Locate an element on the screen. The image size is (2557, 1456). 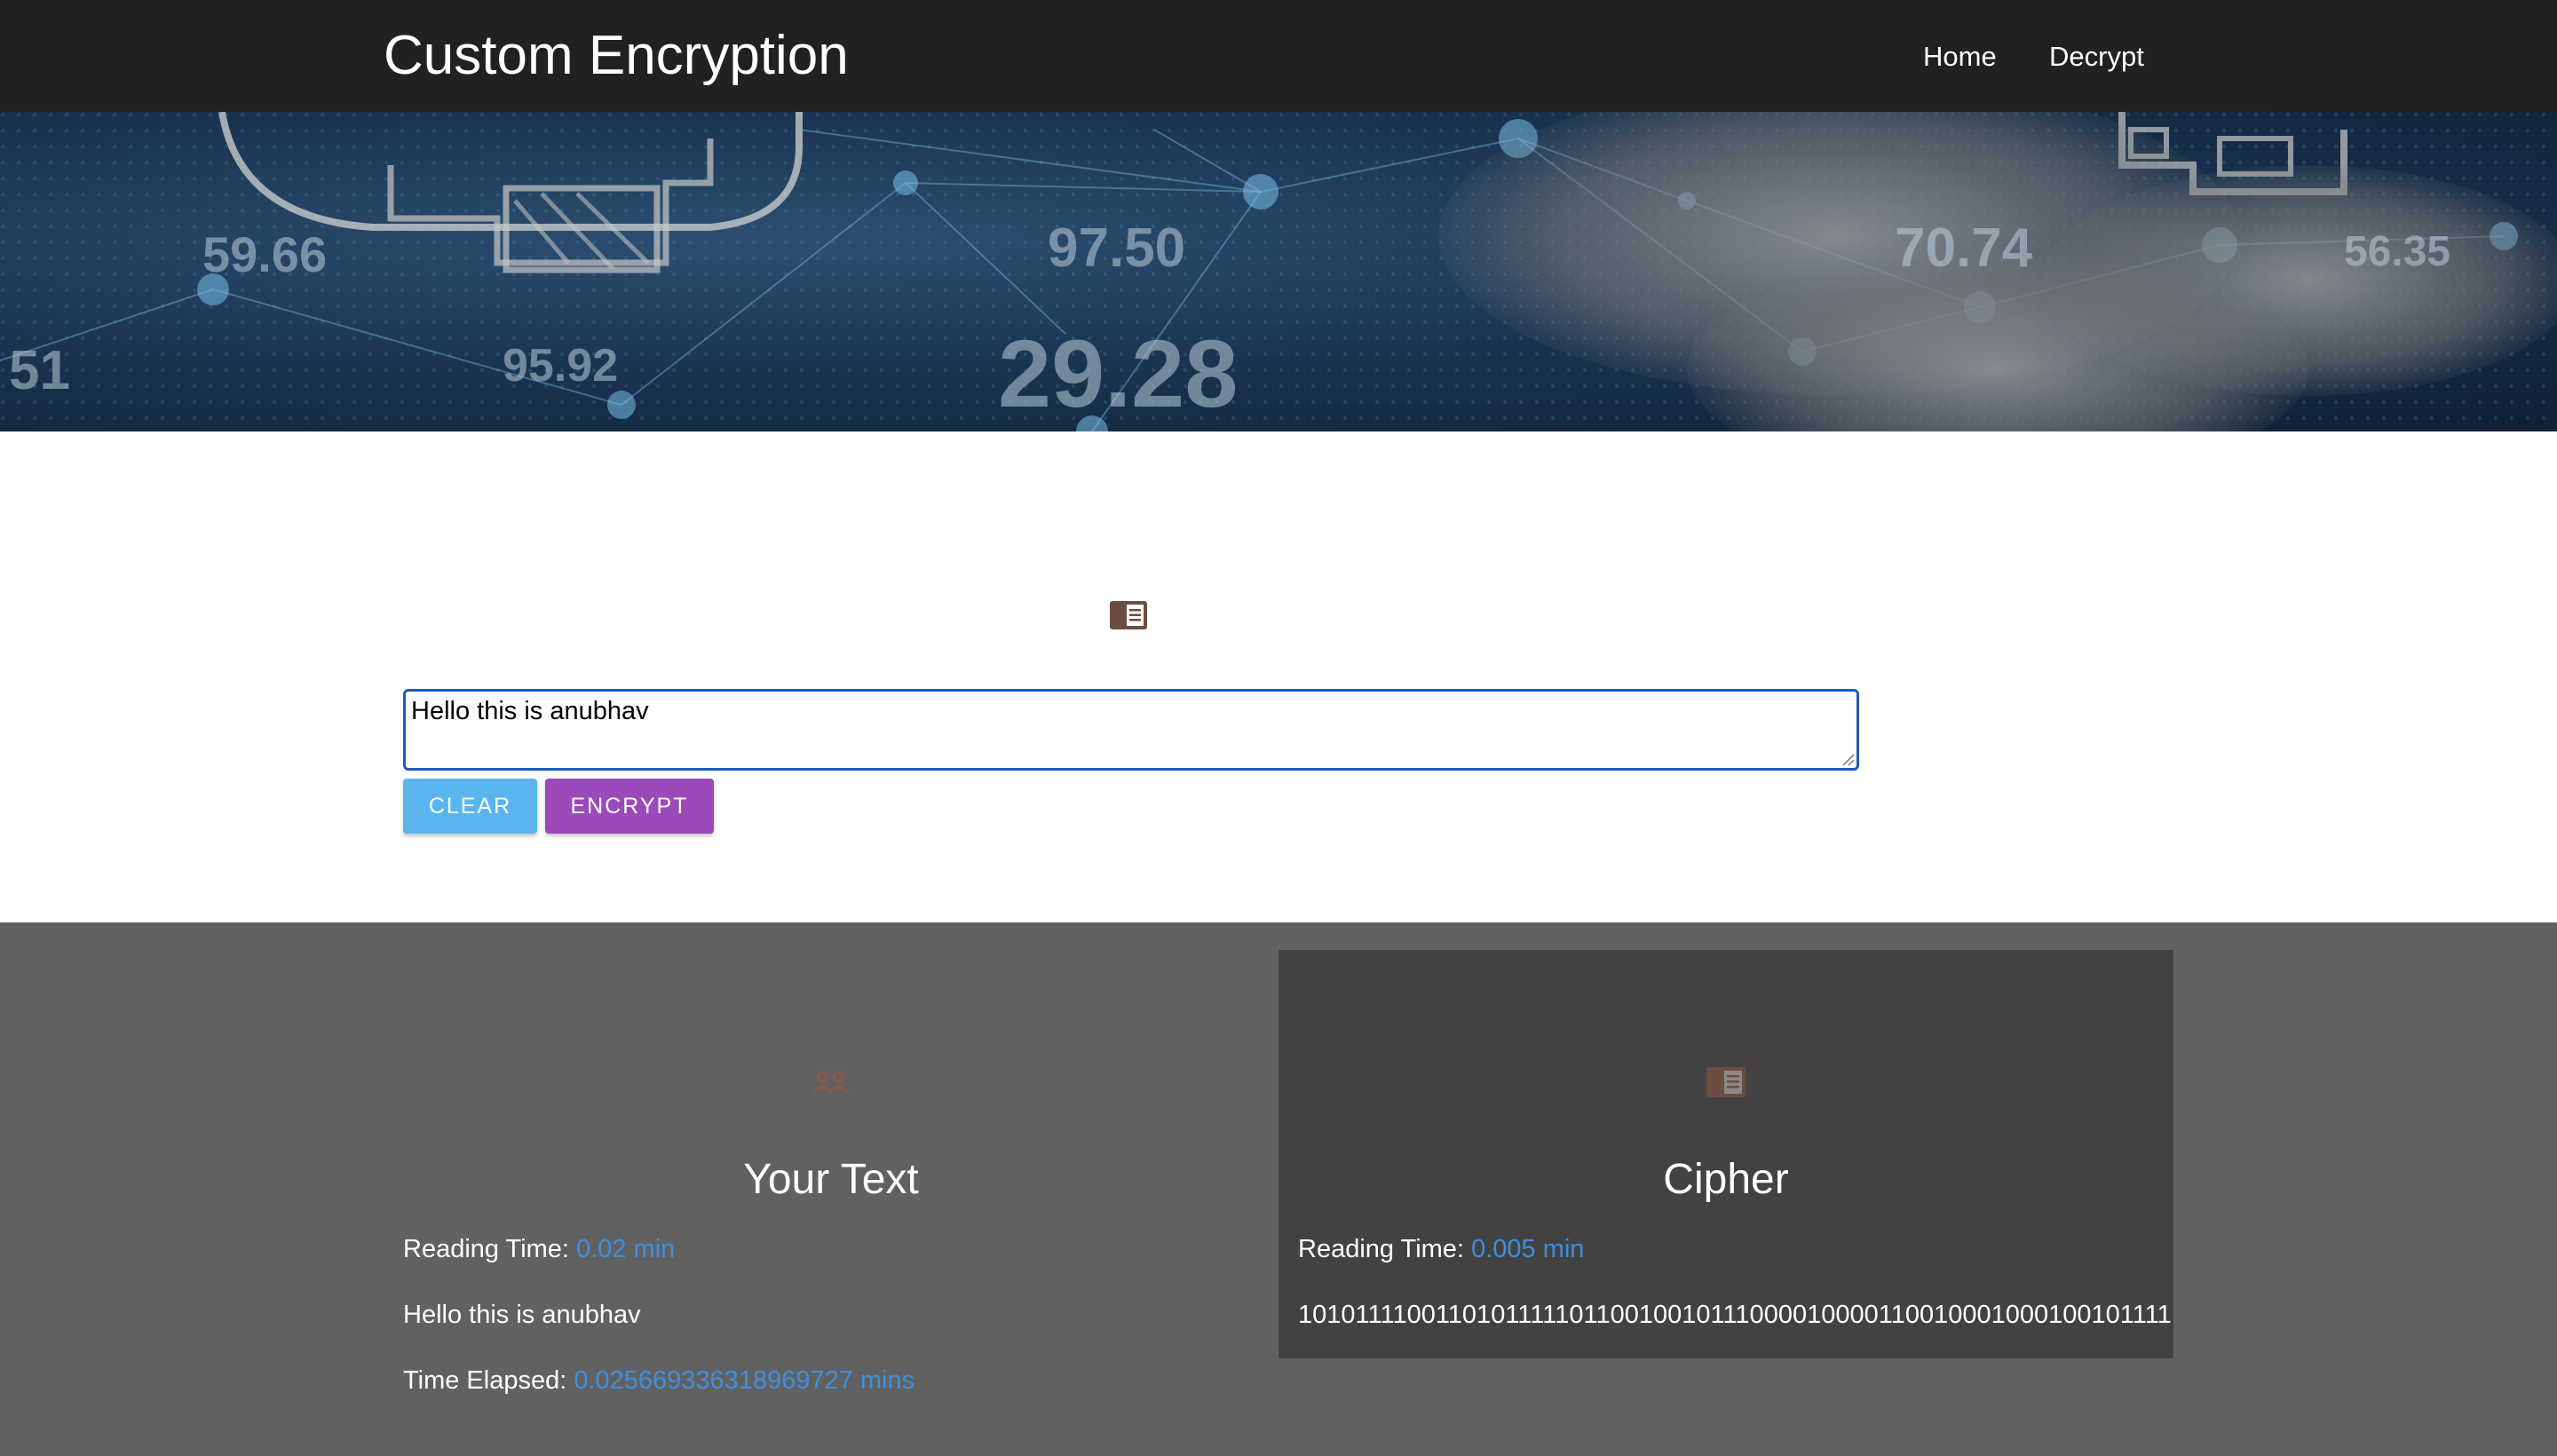
hero-number: 51 is located at coordinates (39, 370).